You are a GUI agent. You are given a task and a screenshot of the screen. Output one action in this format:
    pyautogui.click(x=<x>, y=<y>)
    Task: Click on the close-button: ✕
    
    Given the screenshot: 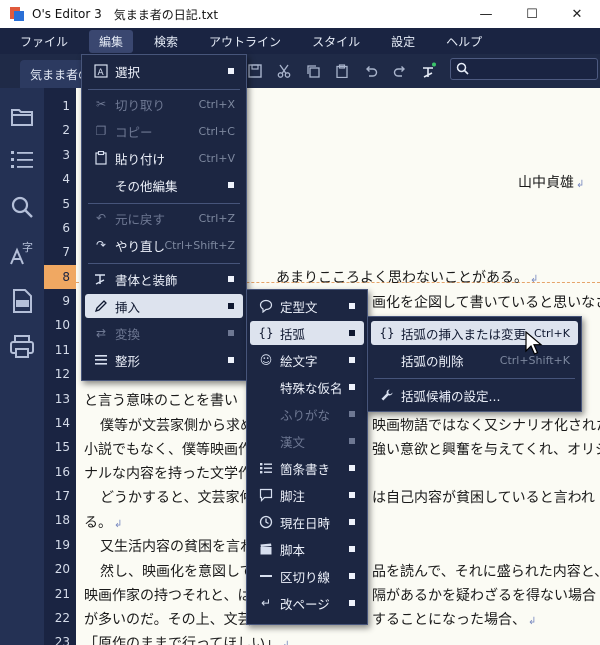 What is the action you would take?
    pyautogui.click(x=577, y=14)
    